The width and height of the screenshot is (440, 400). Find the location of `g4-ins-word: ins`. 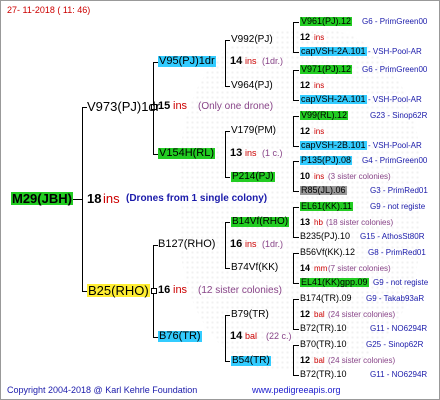

g4-ins-word: ins is located at coordinates (319, 37).